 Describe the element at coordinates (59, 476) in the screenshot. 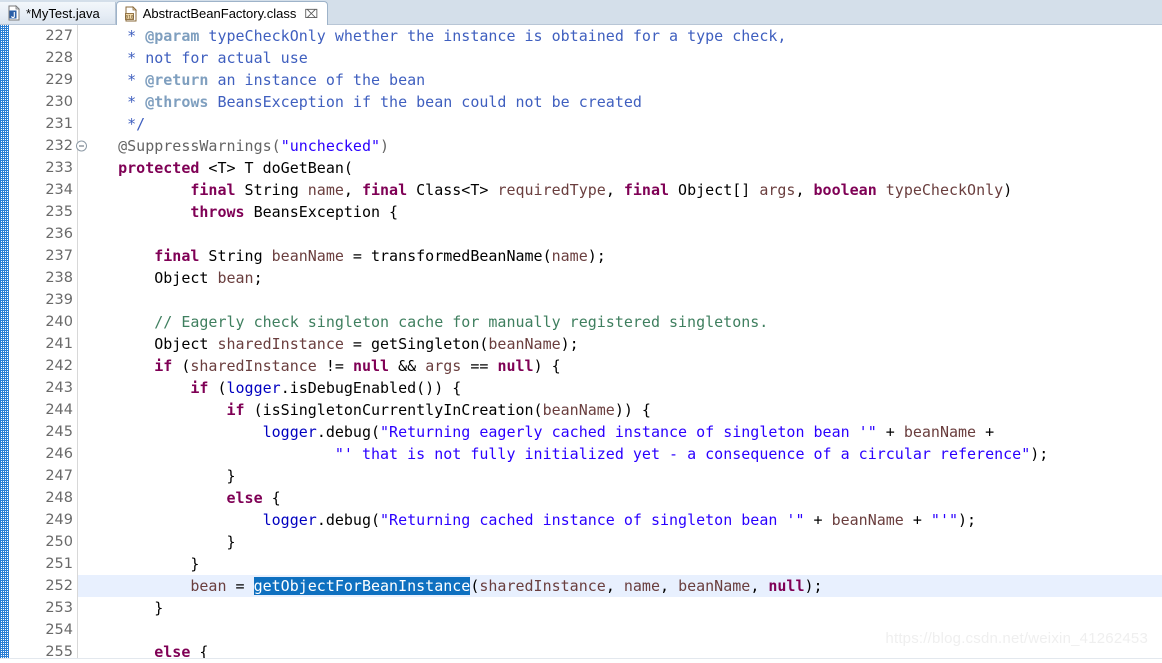

I see `line-number: 247` at that location.